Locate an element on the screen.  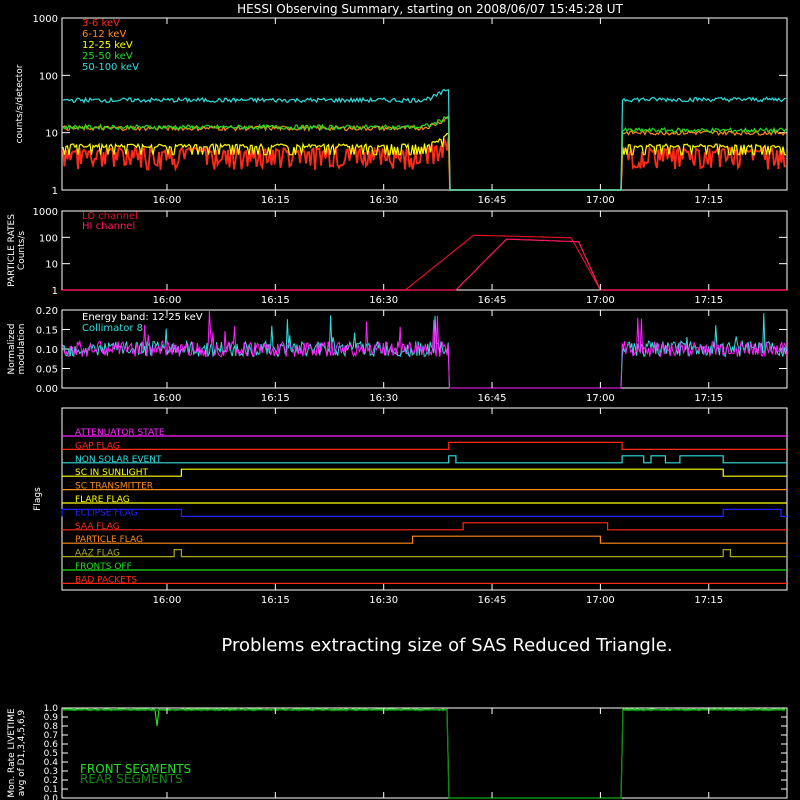
counts-xtick-label: 16:45 is located at coordinates (492, 200).